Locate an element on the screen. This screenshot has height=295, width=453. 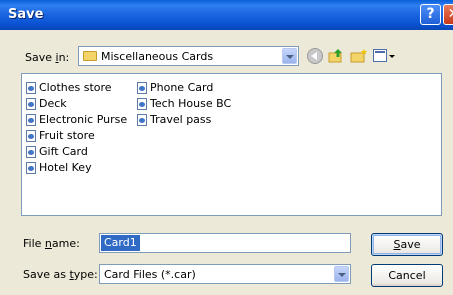
file-name-input: Card1 is located at coordinates (225, 243).